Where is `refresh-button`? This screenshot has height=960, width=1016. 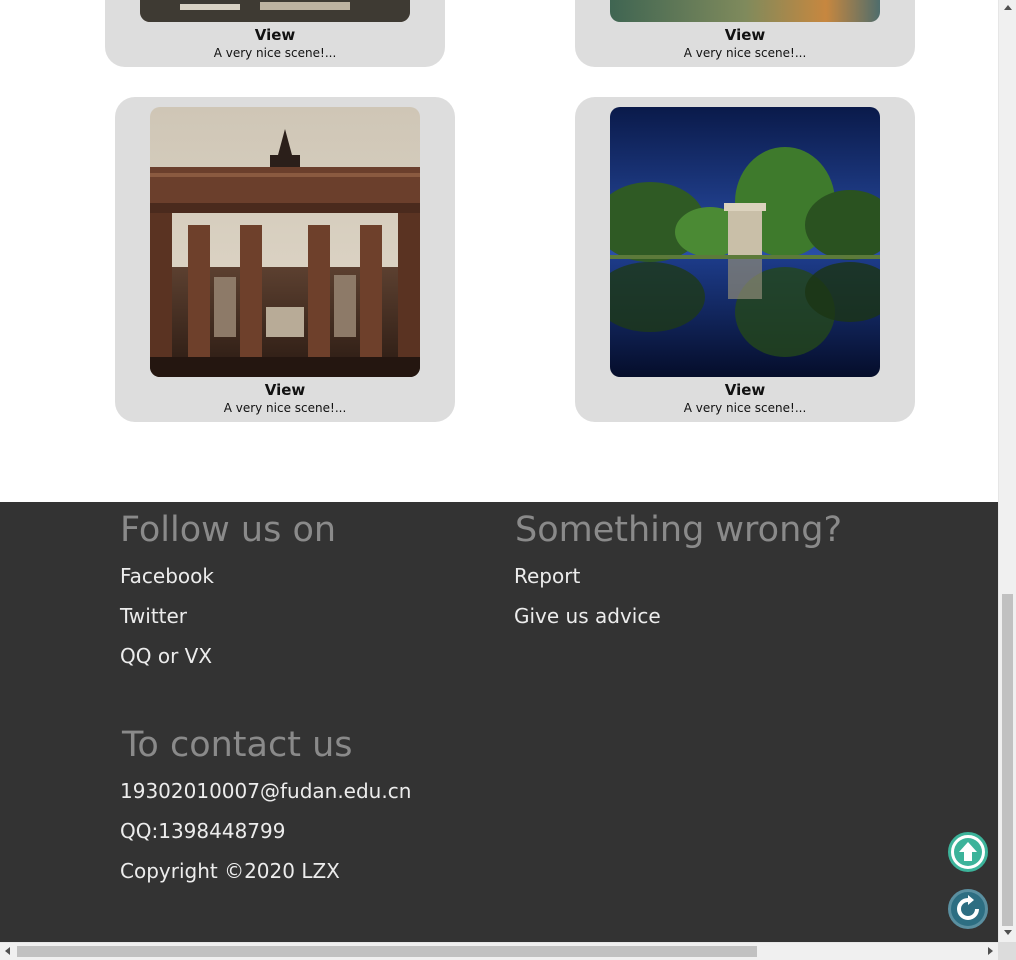 refresh-button is located at coordinates (968, 909).